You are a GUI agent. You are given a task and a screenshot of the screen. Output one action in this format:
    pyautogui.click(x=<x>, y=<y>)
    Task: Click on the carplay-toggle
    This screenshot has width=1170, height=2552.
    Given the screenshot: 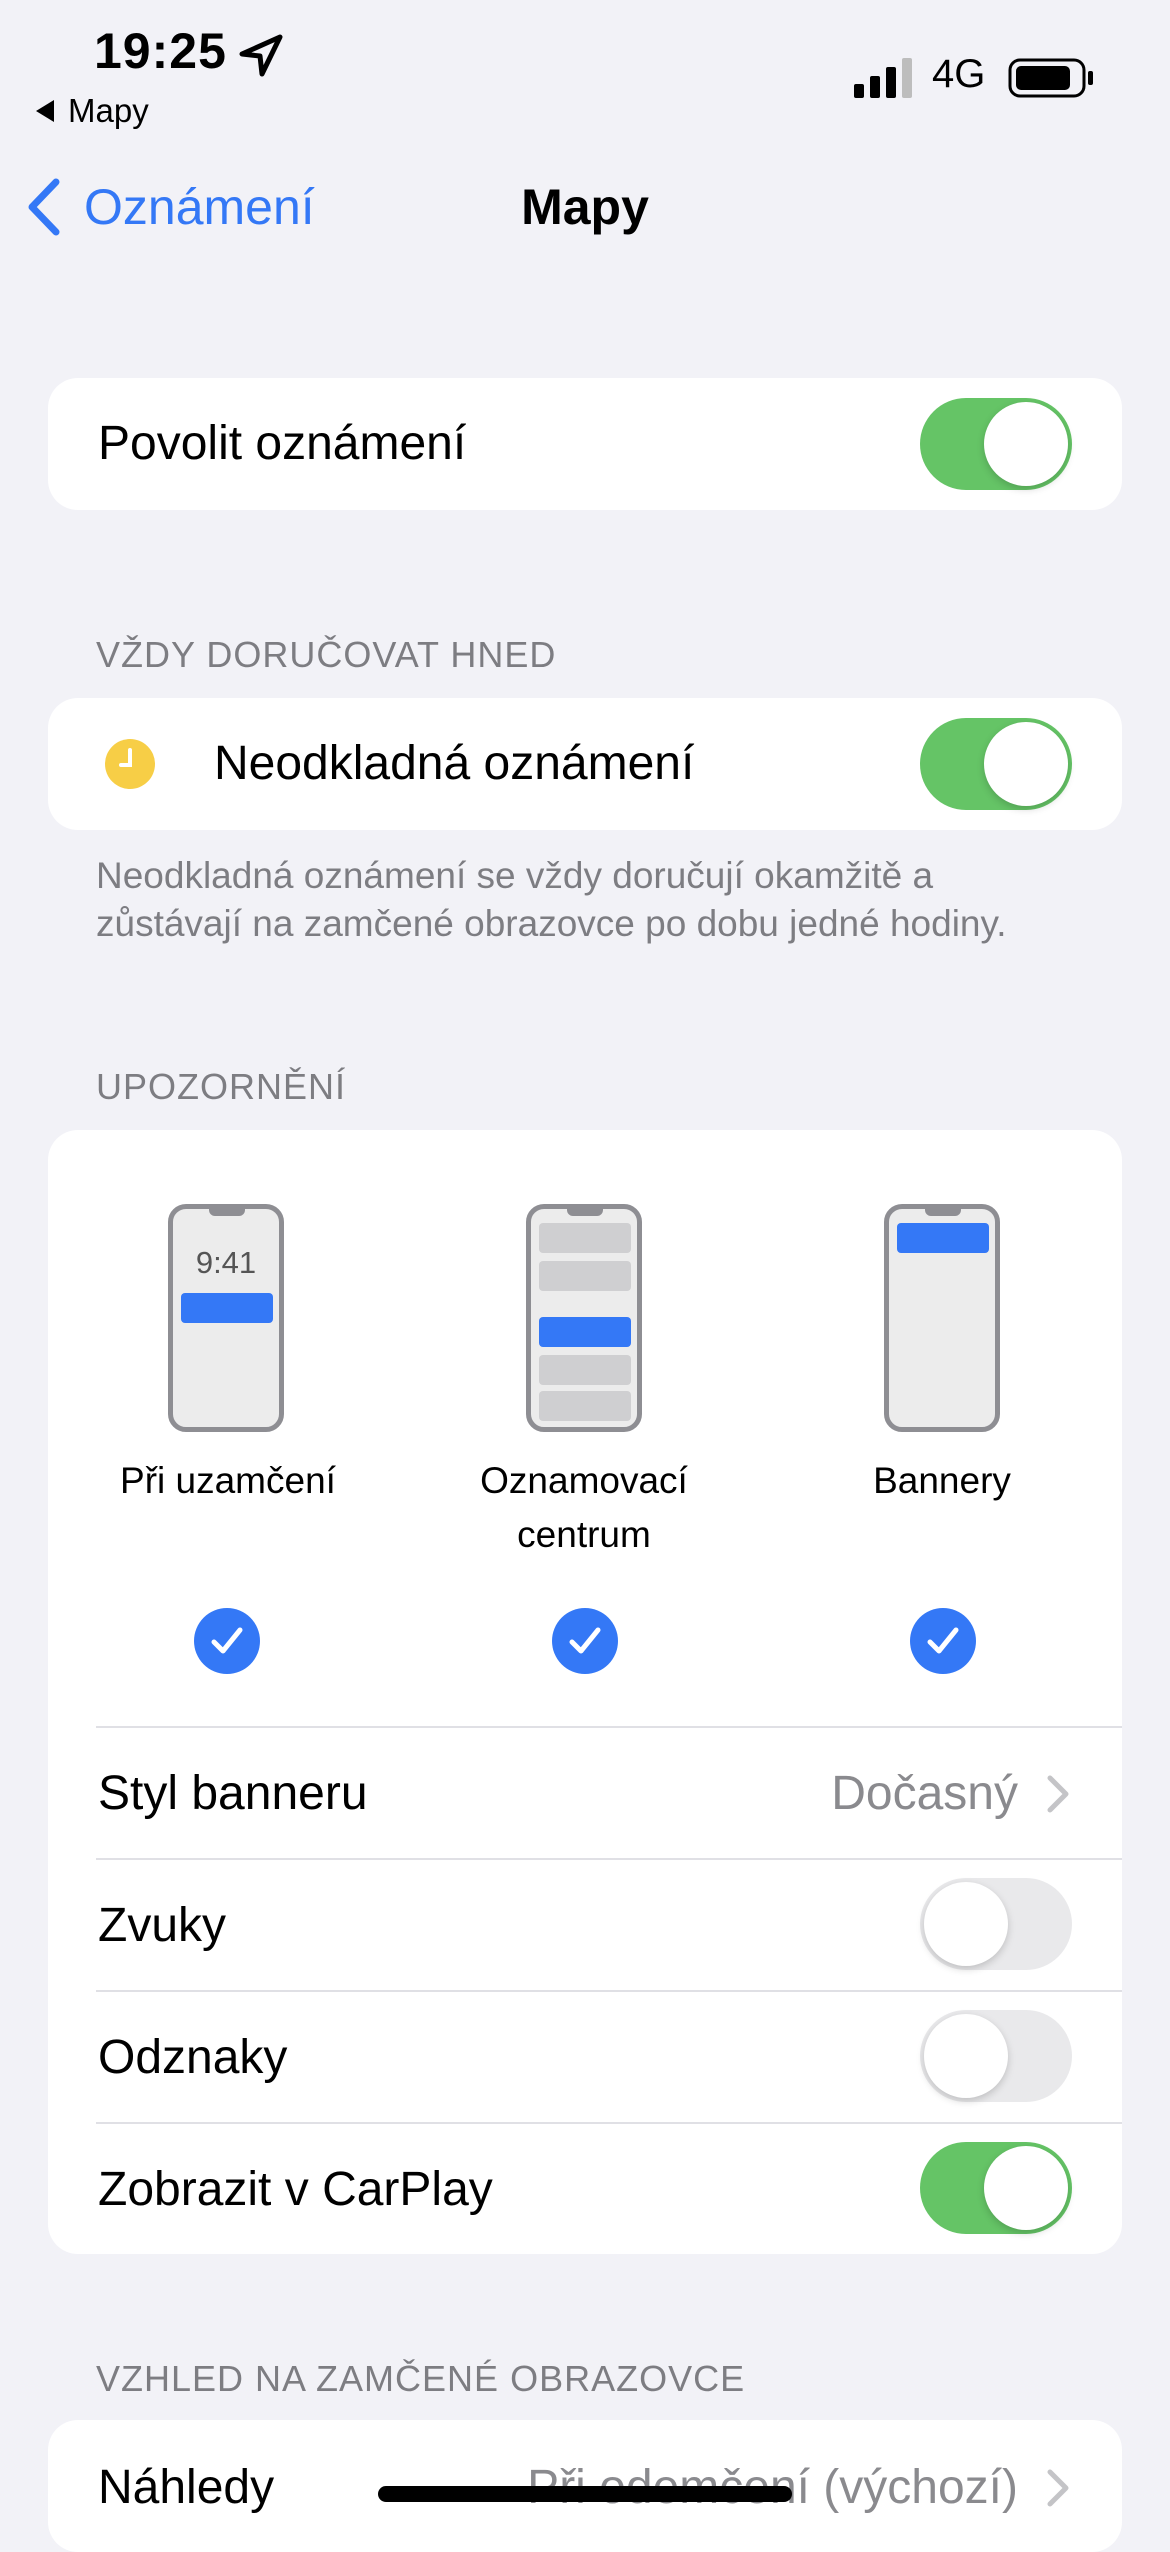 What is the action you would take?
    pyautogui.click(x=996, y=2188)
    